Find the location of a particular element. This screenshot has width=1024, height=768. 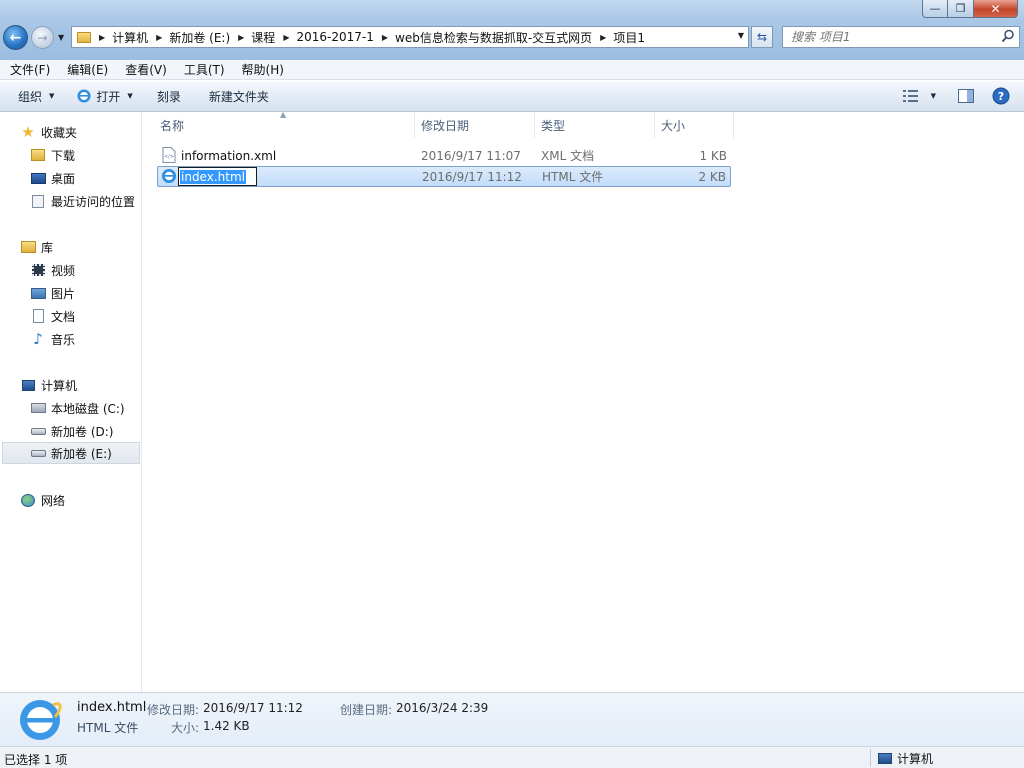

menu-edit: 编辑(E) is located at coordinates (86, 69).